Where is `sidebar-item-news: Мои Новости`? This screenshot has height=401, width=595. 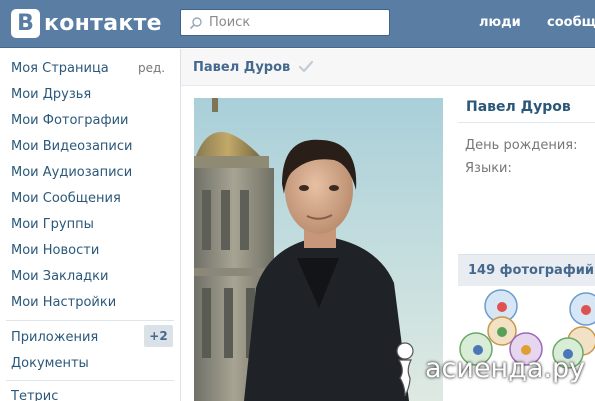 sidebar-item-news: Мои Новости is located at coordinates (55, 250).